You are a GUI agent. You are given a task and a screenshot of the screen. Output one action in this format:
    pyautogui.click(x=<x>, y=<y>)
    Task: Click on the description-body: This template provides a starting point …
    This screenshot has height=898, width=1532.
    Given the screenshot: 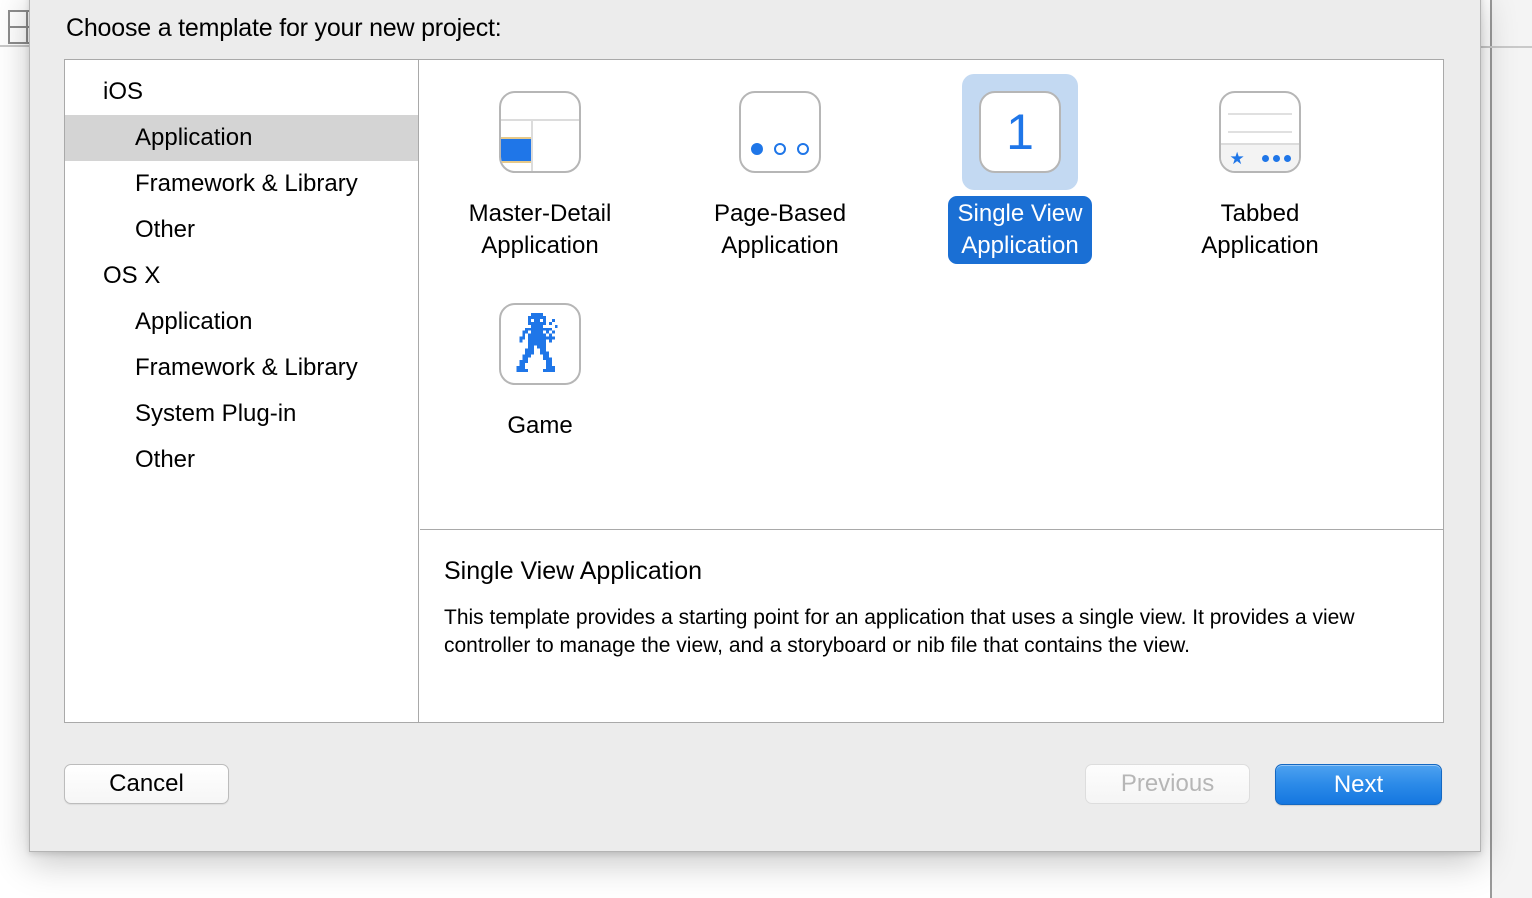 What is the action you would take?
    pyautogui.click(x=899, y=631)
    